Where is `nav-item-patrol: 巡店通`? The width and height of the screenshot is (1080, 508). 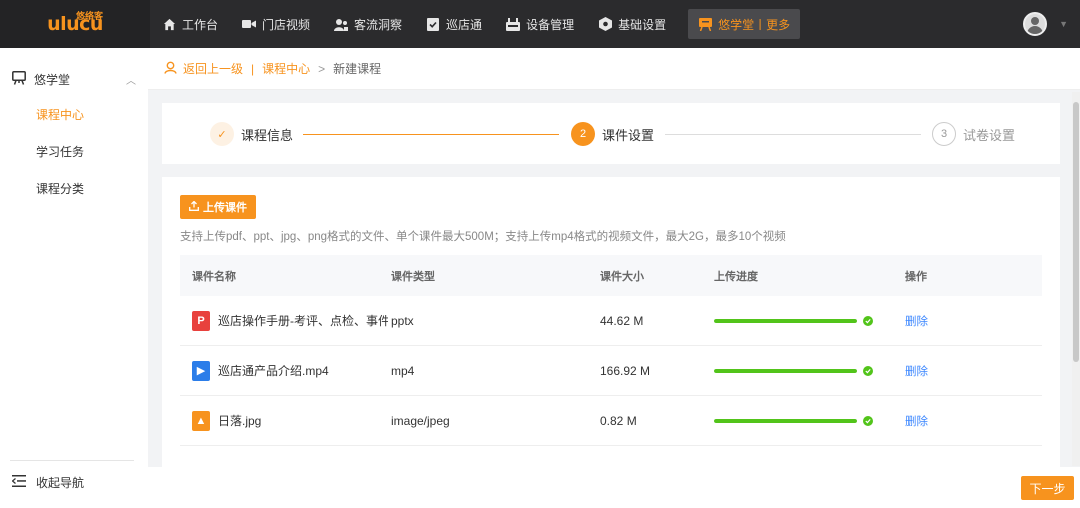 nav-item-patrol: 巡店通 is located at coordinates (454, 24).